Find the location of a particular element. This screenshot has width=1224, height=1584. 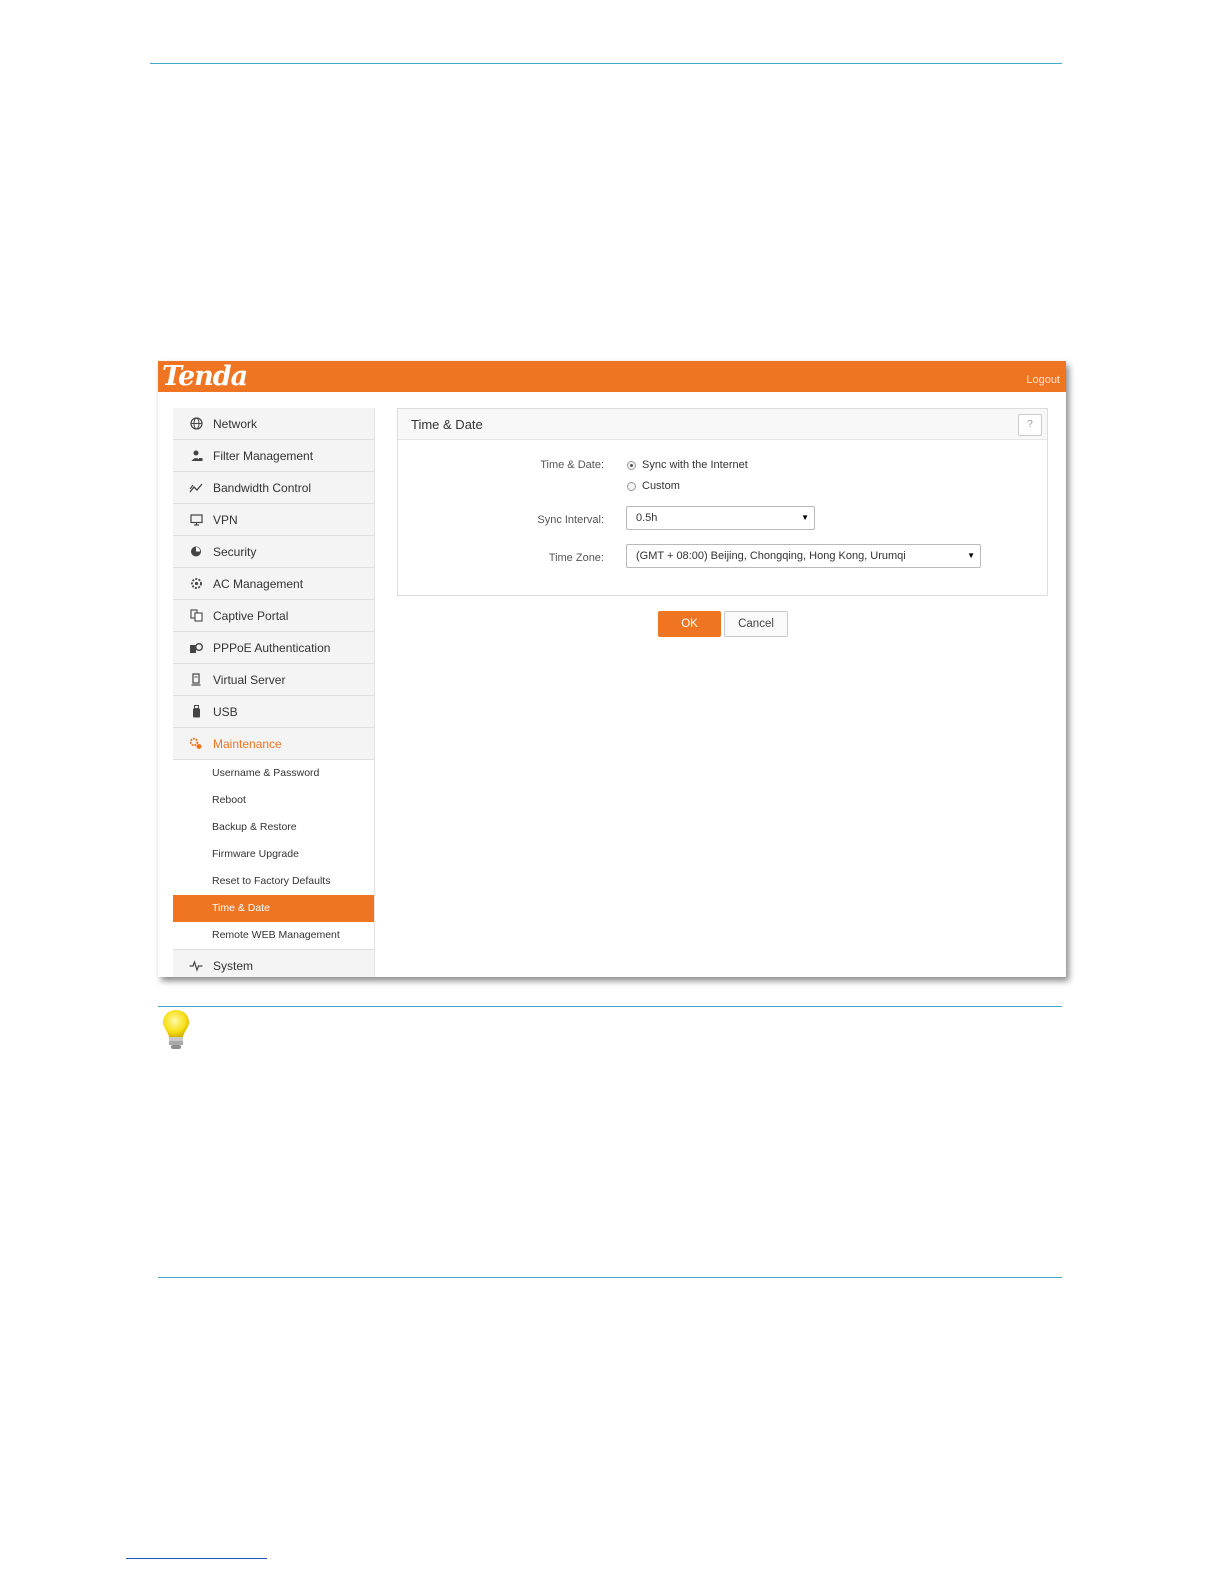

shield-icon is located at coordinates (196, 552).